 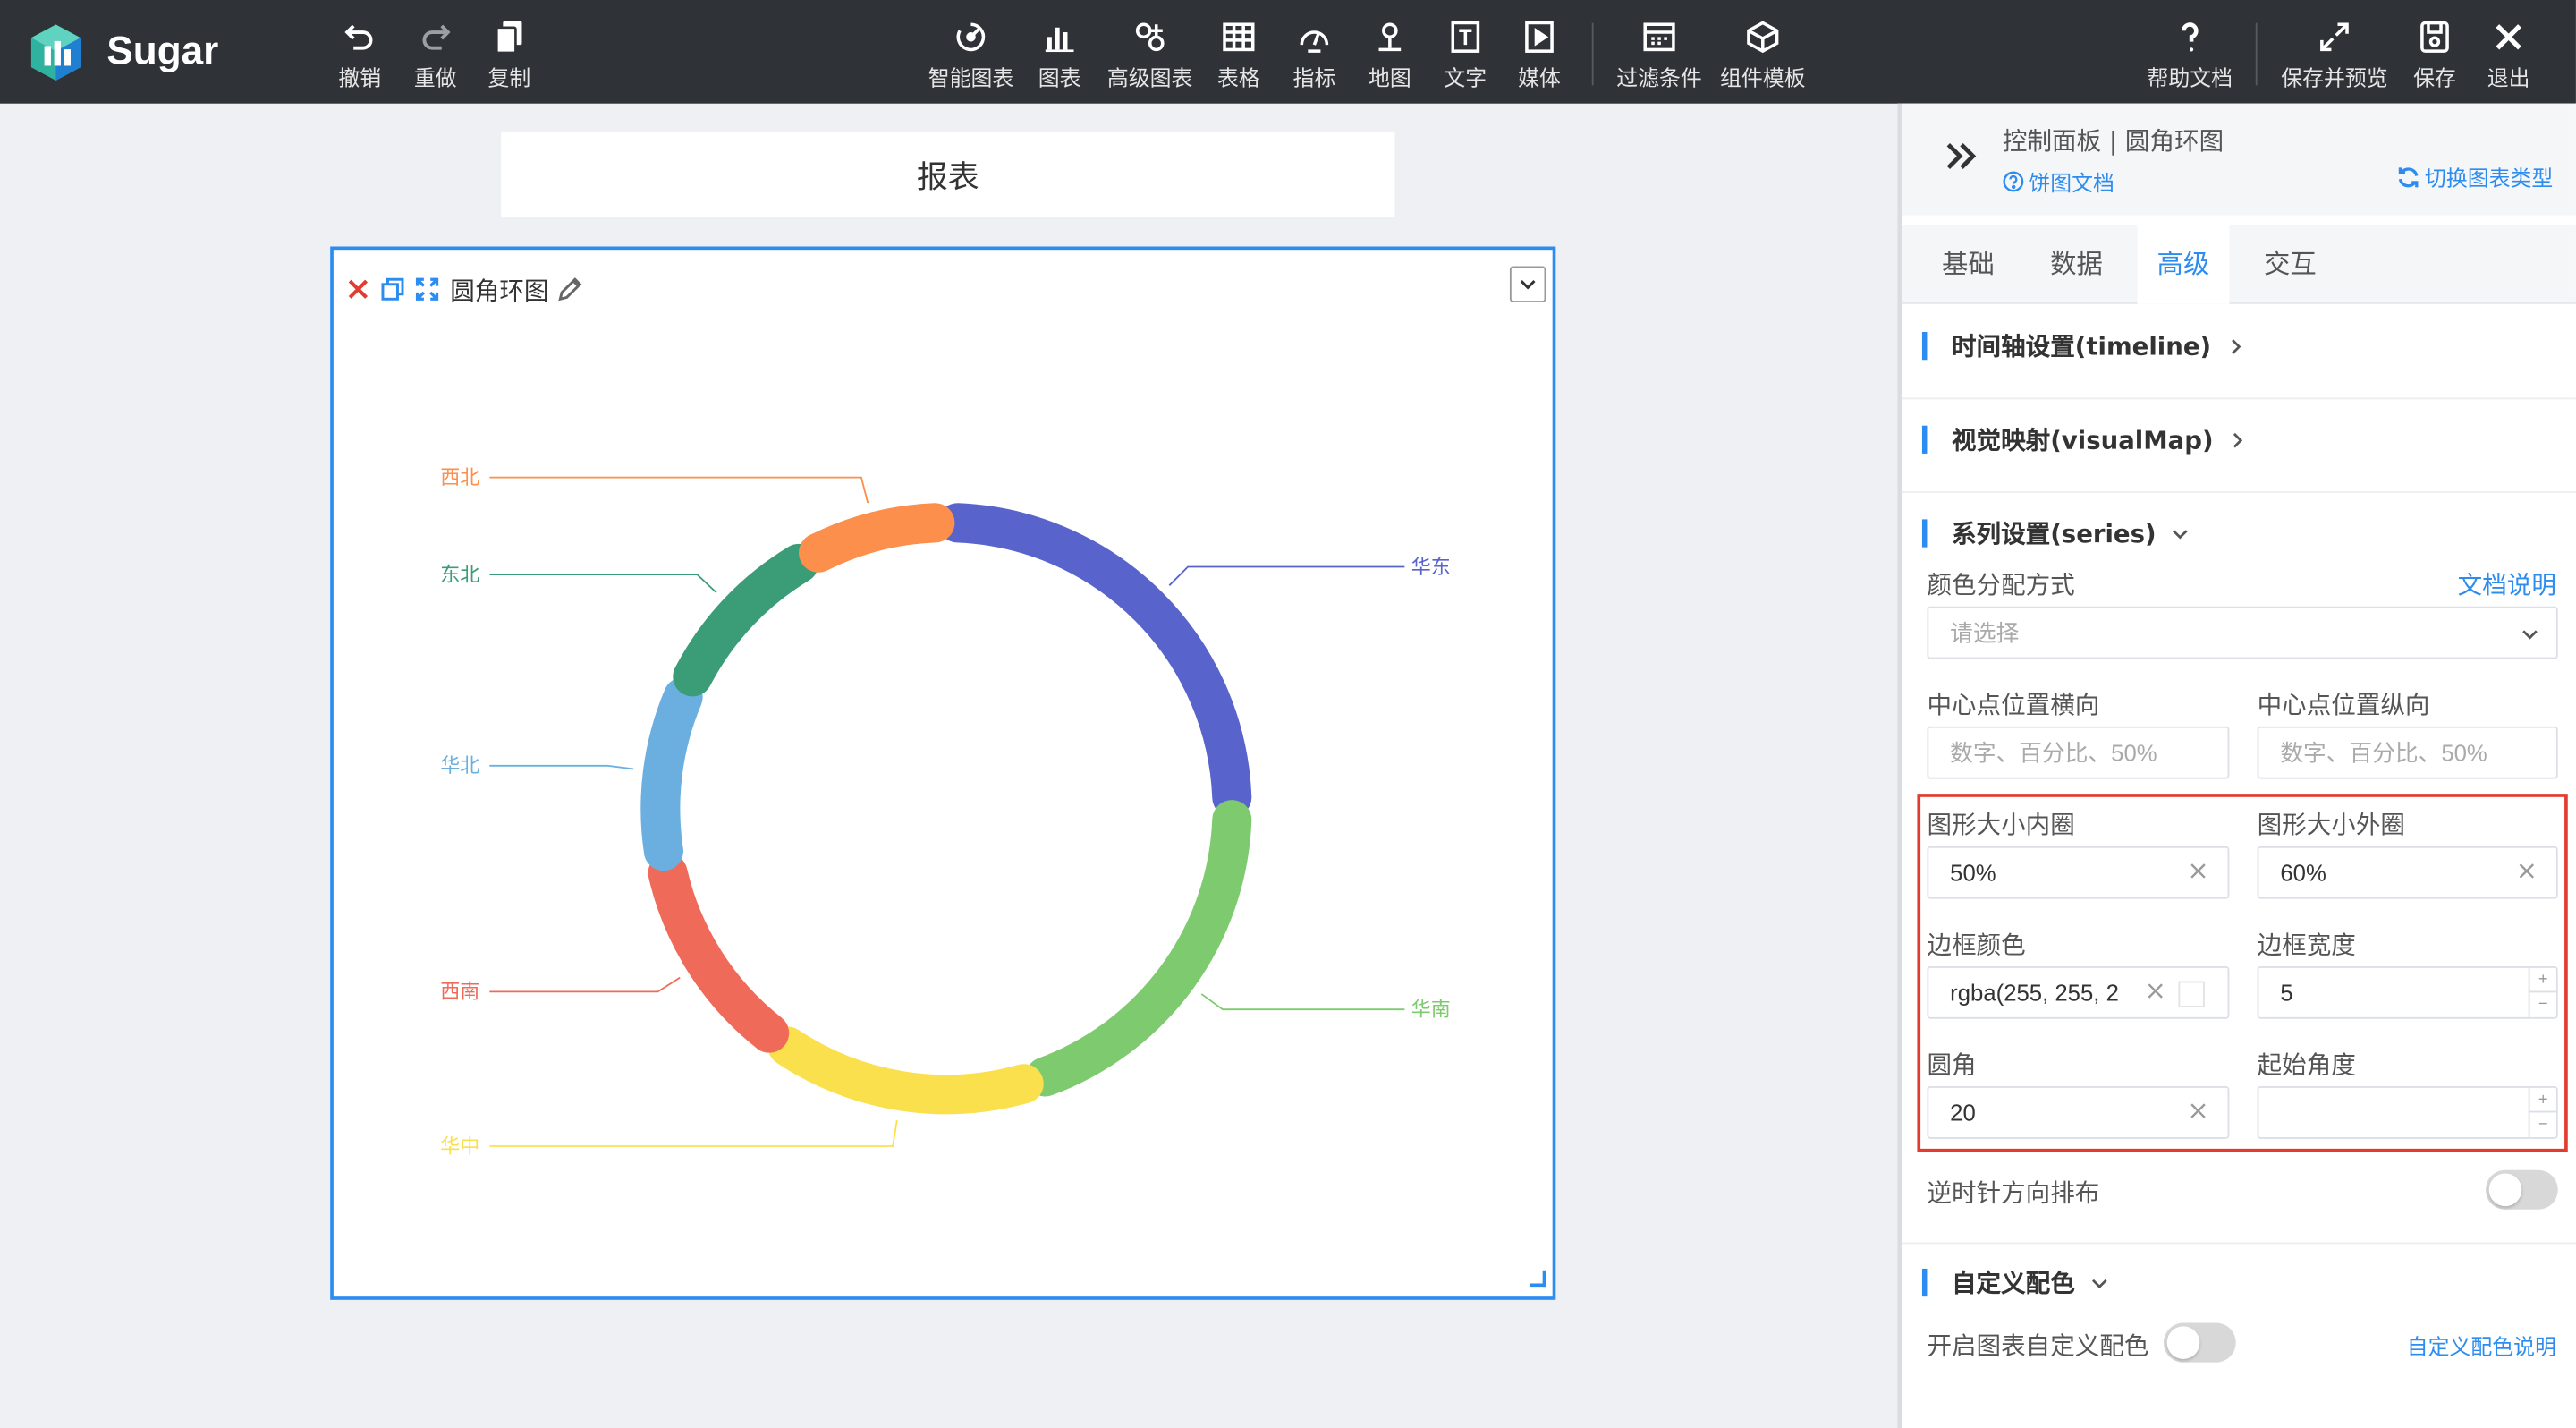 I want to click on switch-chart-type-link: 切换图表类型, so click(x=2475, y=177).